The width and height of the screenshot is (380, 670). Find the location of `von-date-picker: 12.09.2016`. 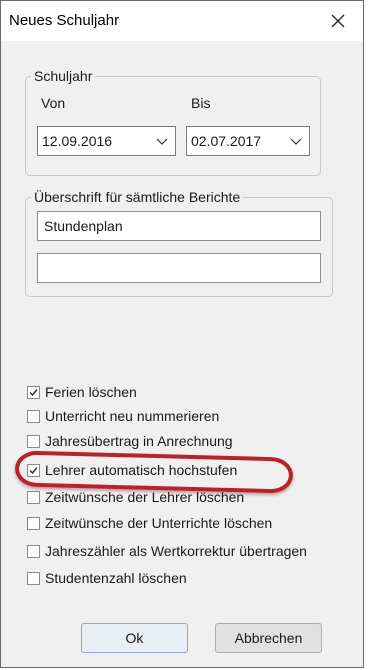

von-date-picker: 12.09.2016 is located at coordinates (106, 141).